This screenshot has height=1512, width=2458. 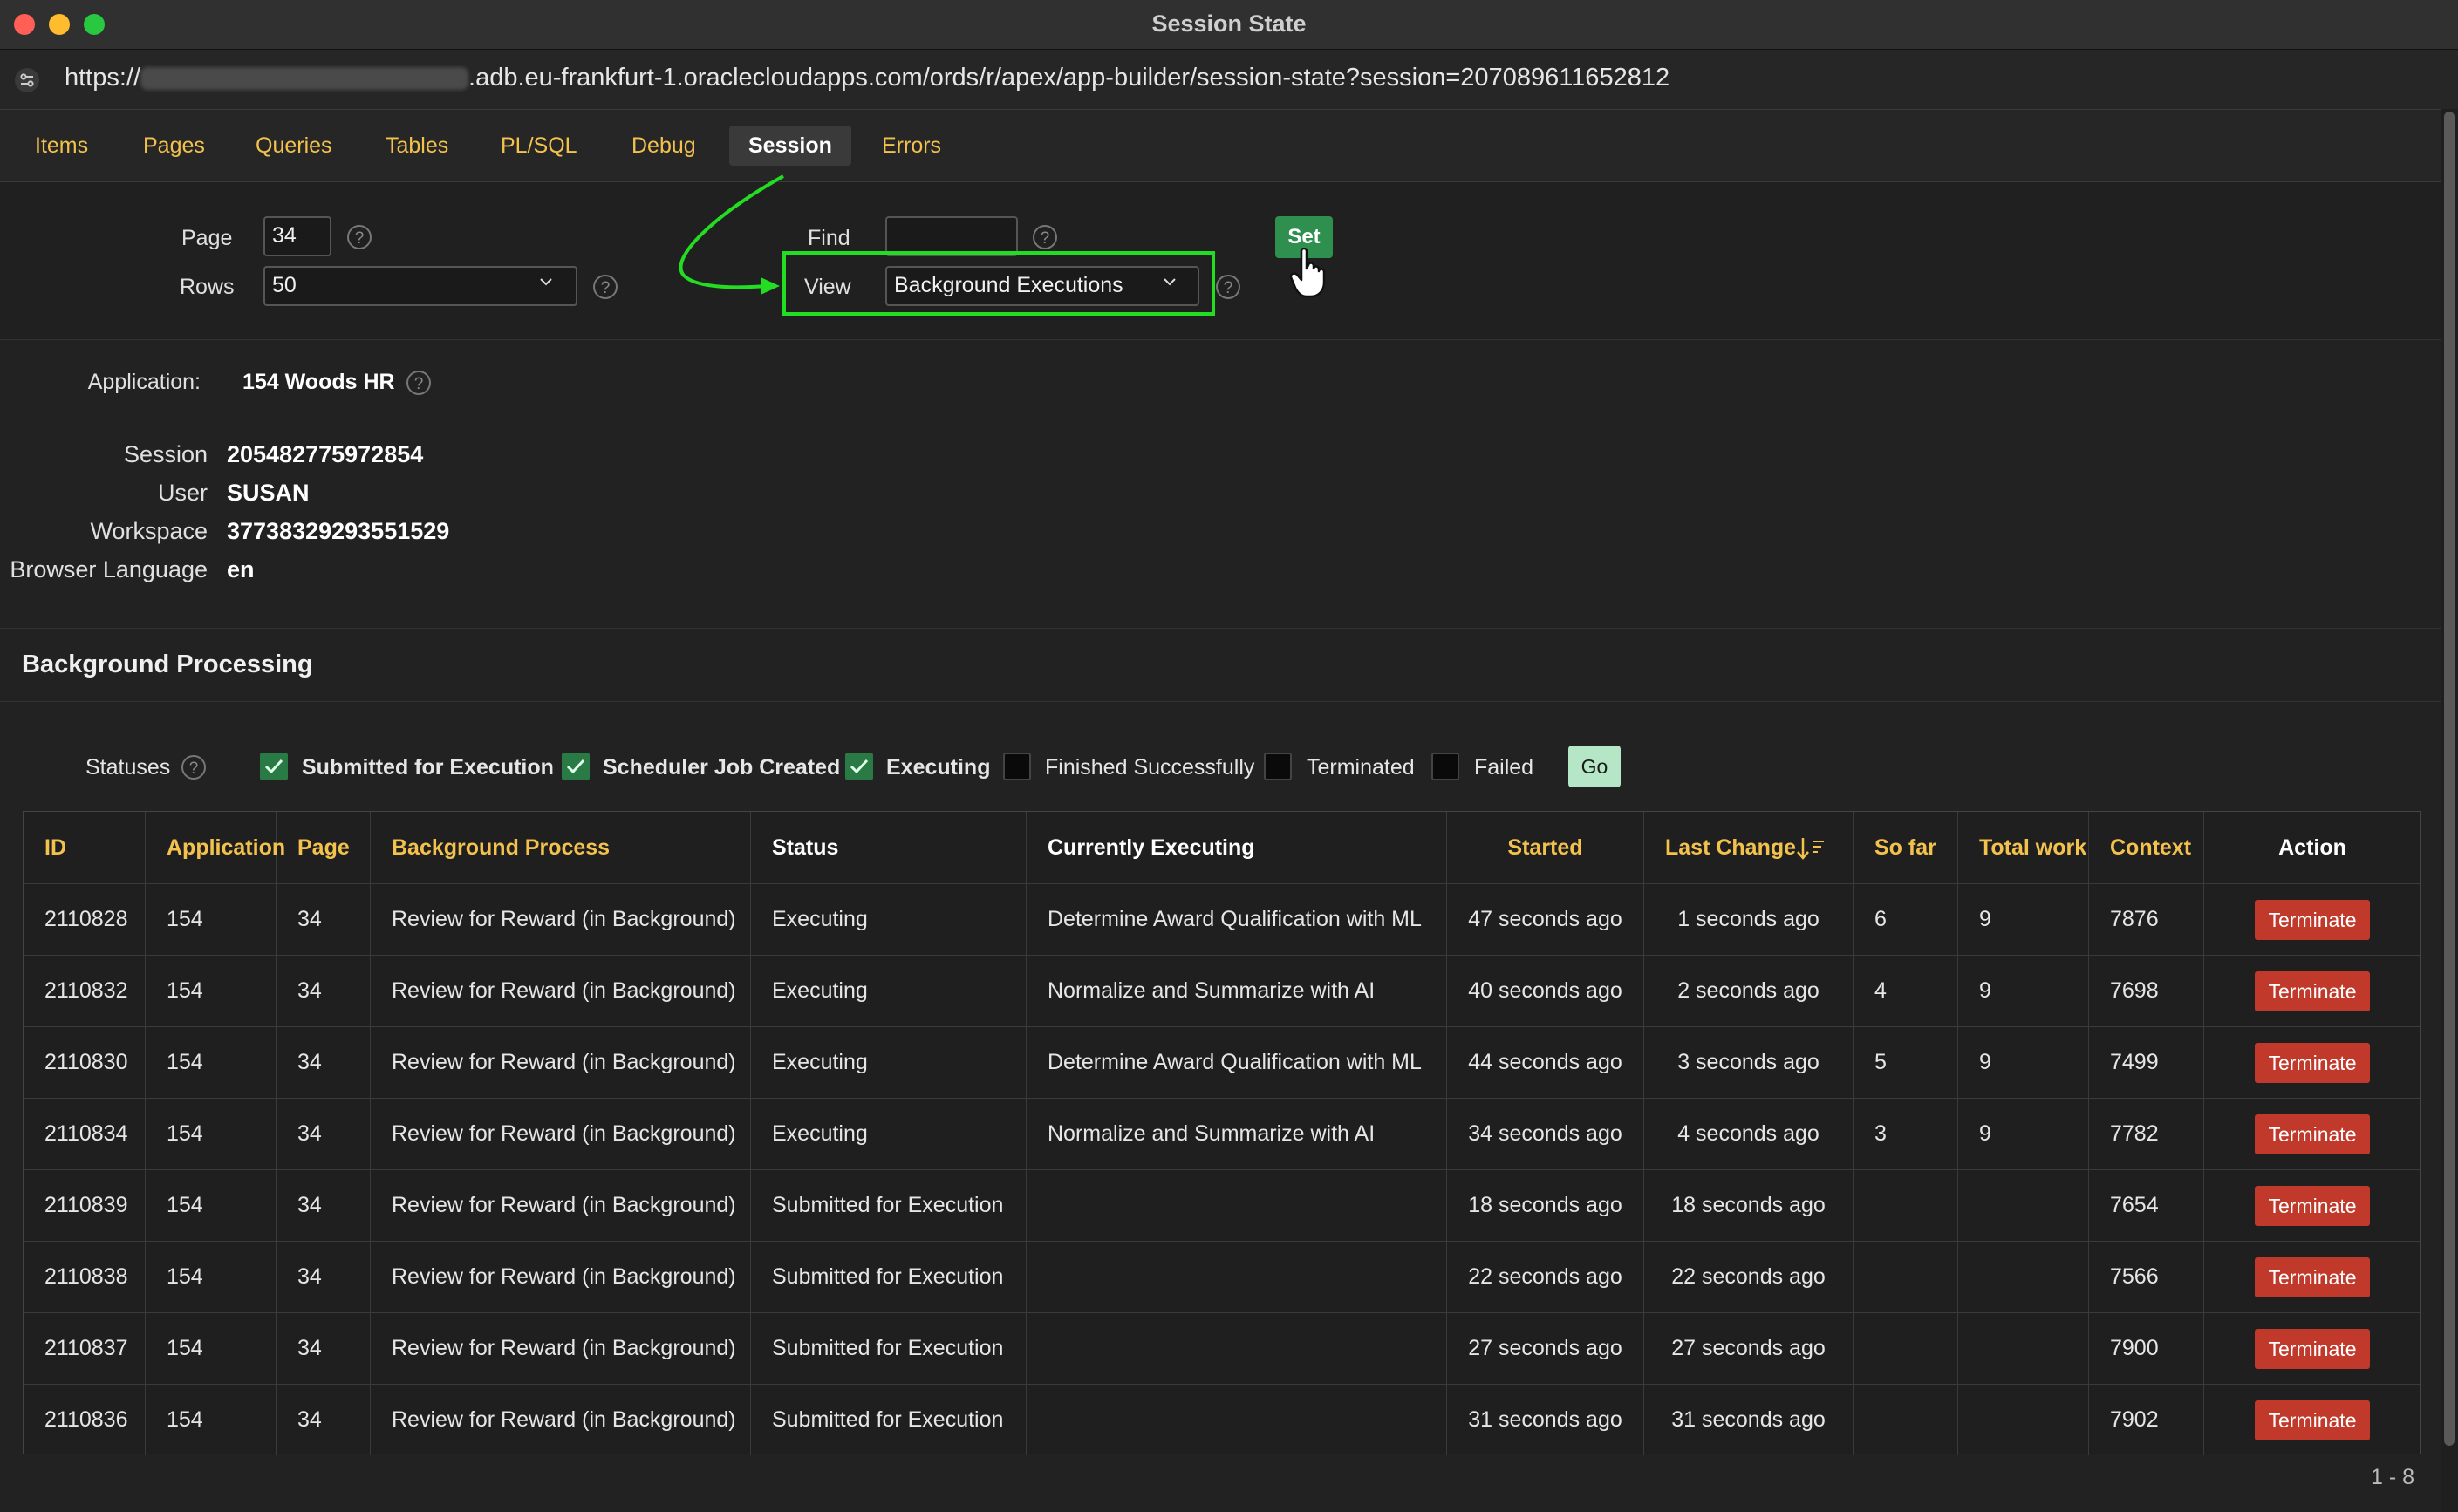 I want to click on cell-context: 7900, so click(x=2147, y=1348).